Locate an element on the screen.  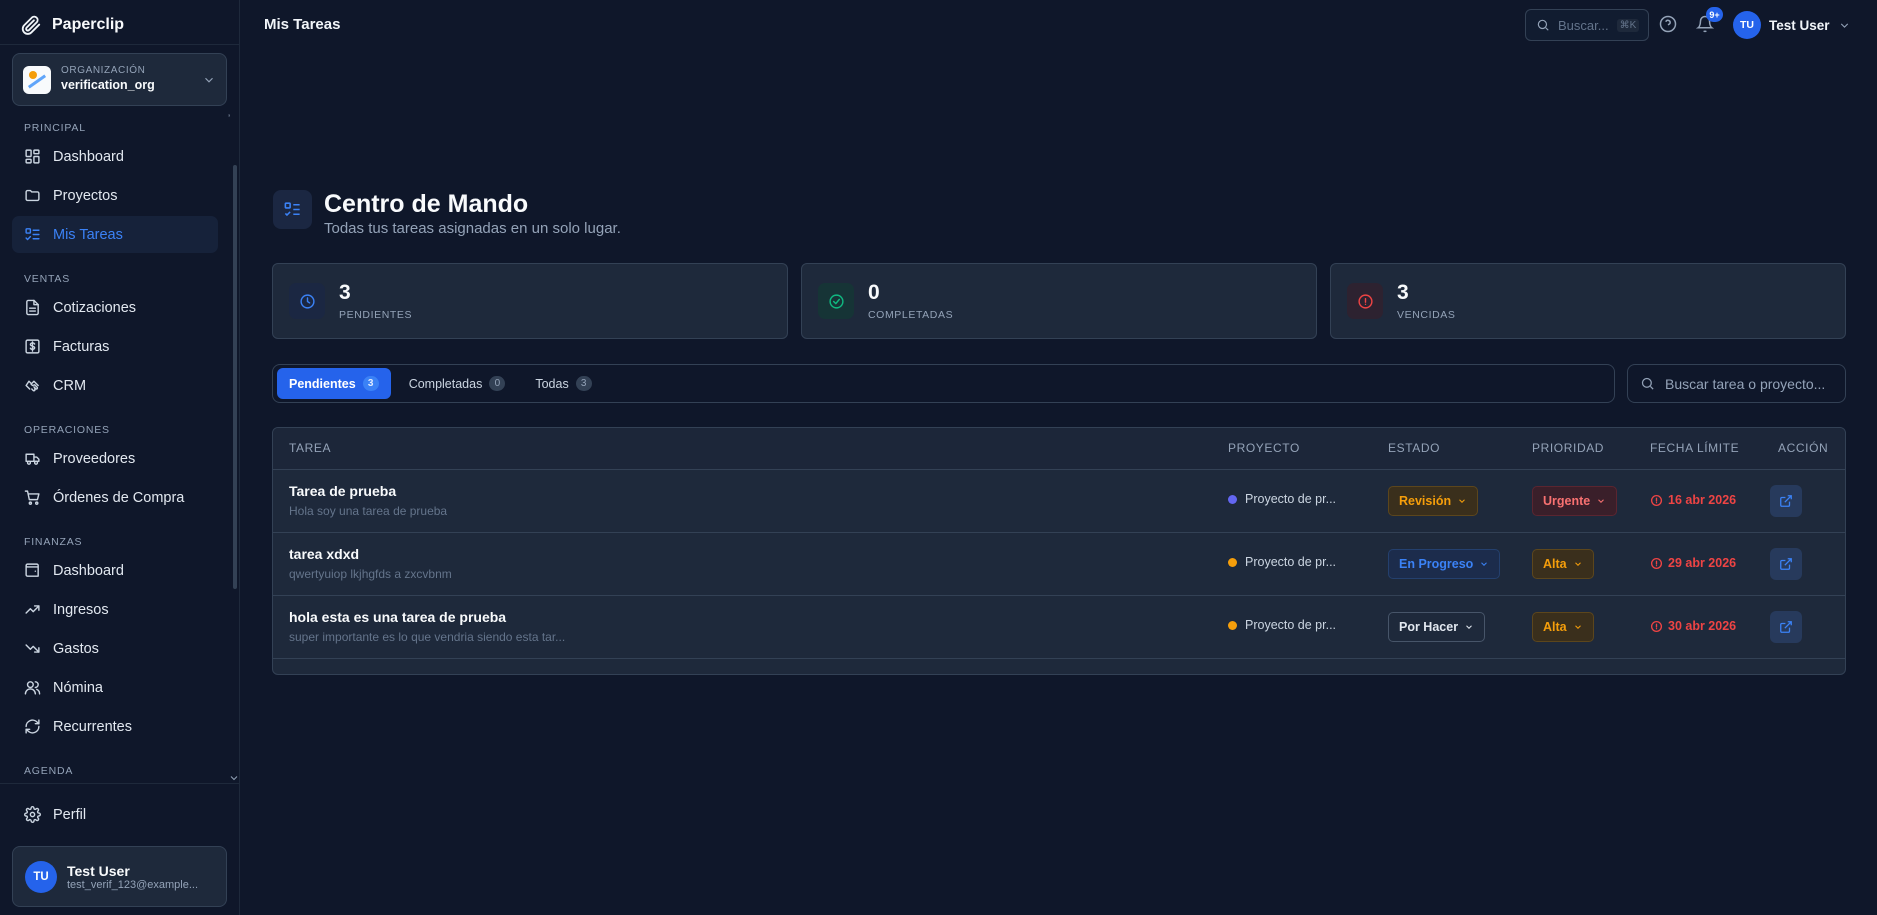
project-color-dot is located at coordinates (1232, 625).